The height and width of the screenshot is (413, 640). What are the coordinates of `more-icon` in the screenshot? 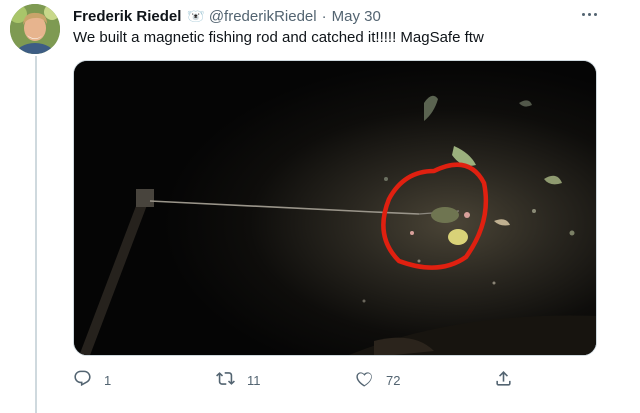 It's located at (589, 14).